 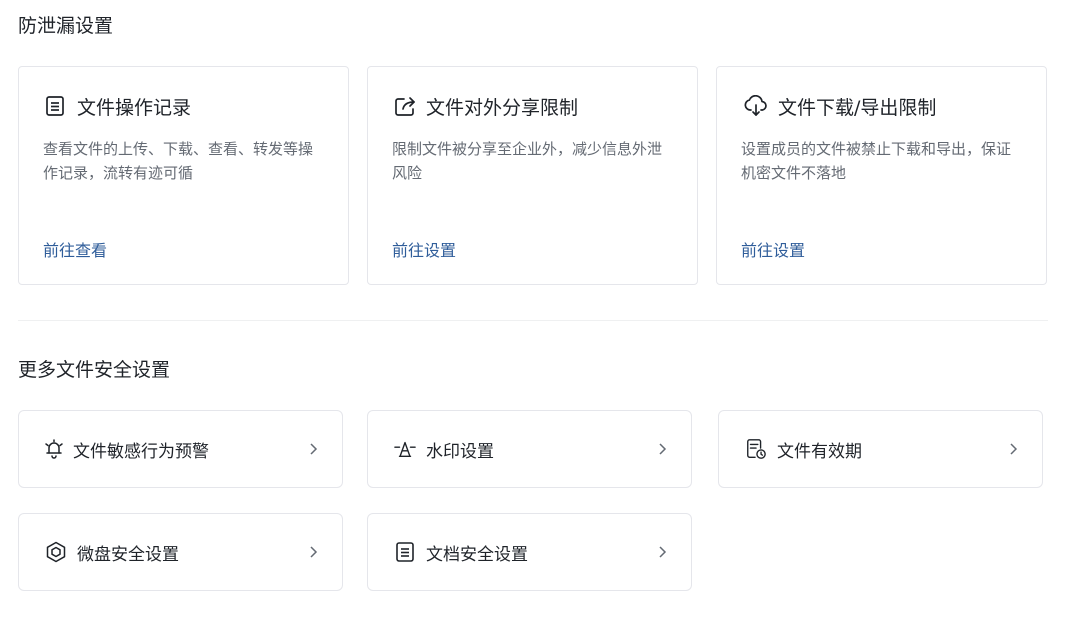 What do you see at coordinates (460, 451) in the screenshot?
I see `entry-label: 水印设置` at bounding box center [460, 451].